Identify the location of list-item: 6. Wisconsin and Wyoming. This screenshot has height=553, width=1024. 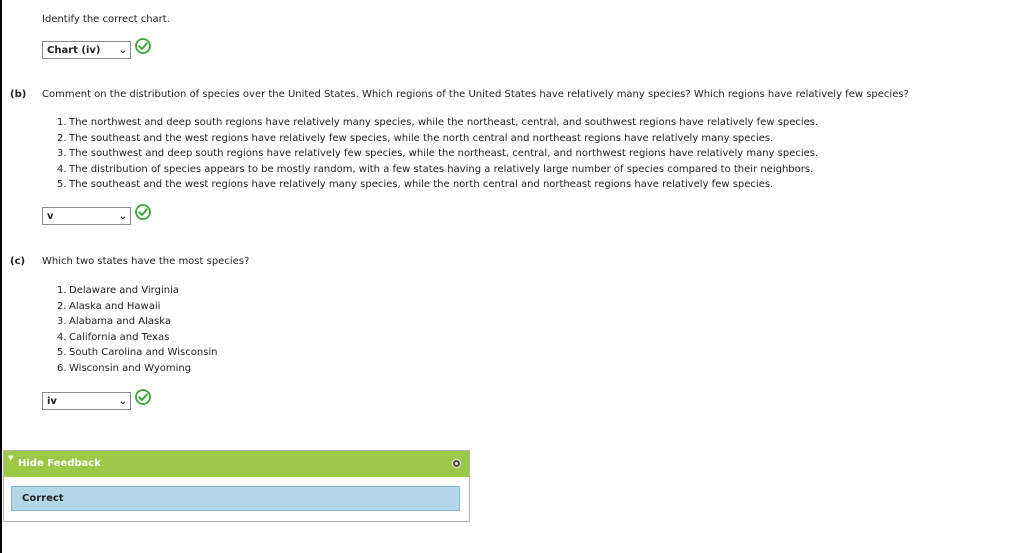
(124, 368).